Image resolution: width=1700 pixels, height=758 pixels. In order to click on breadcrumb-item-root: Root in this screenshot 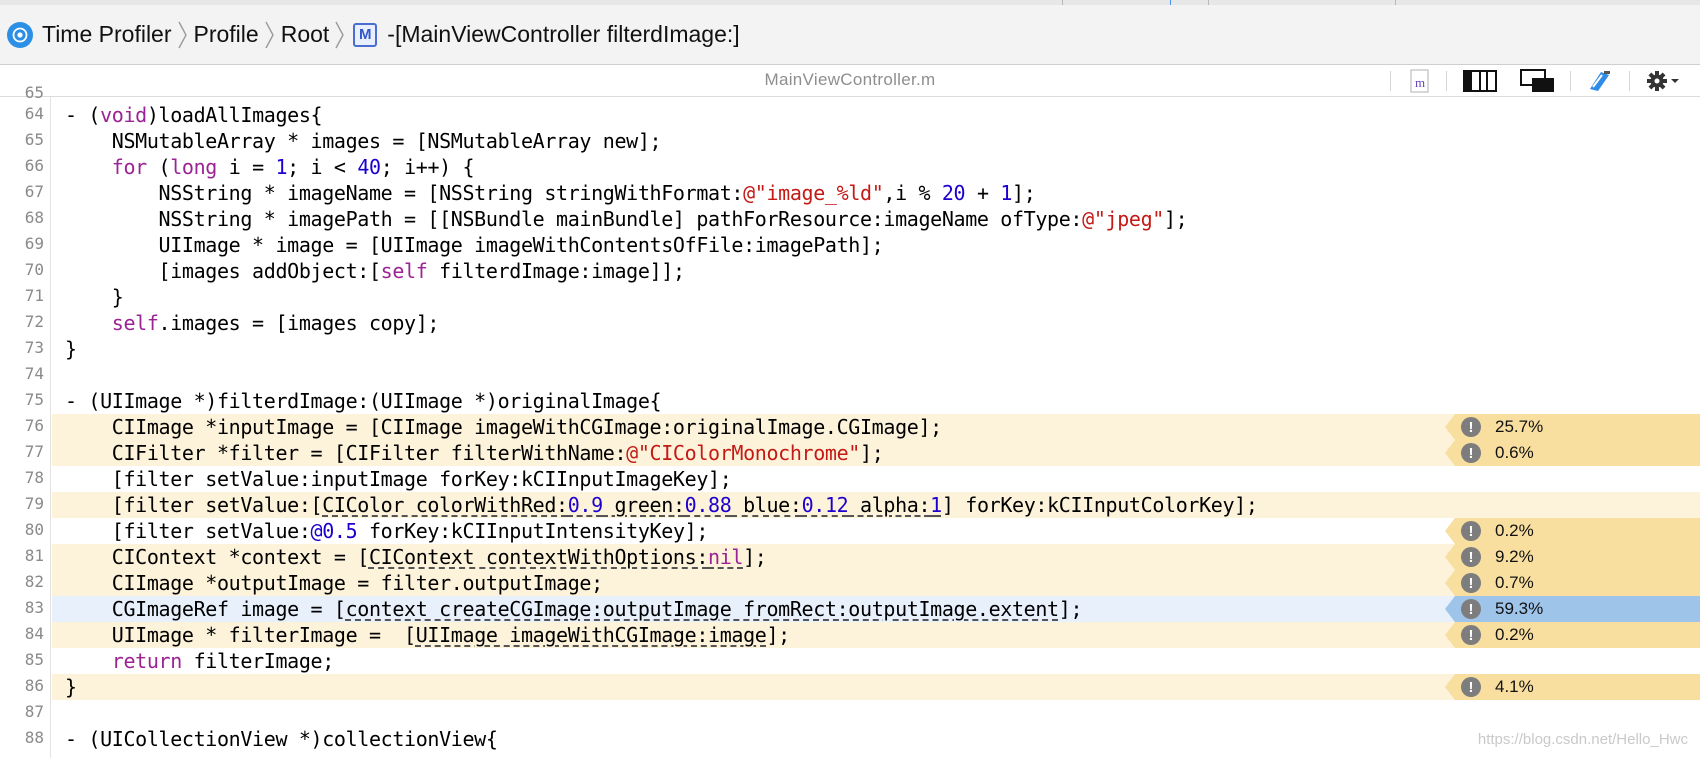, I will do `click(305, 34)`.